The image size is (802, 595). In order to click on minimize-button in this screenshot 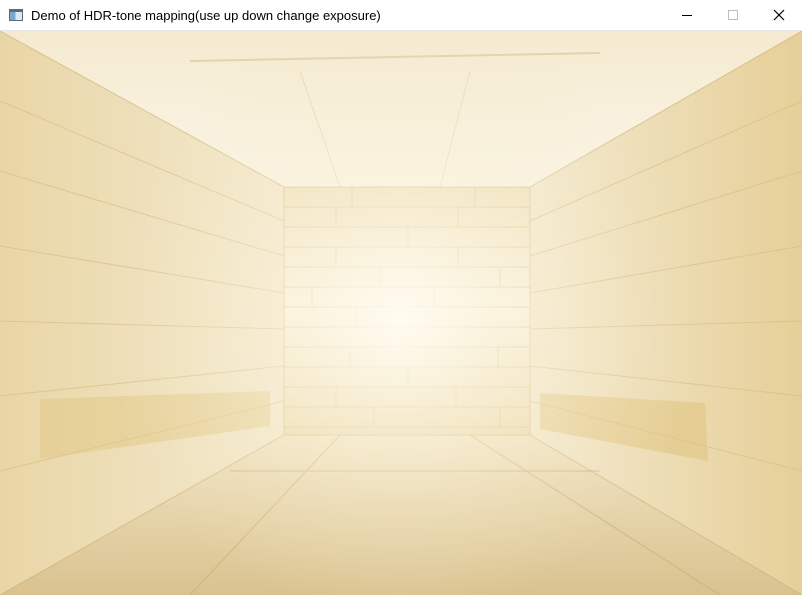, I will do `click(687, 15)`.